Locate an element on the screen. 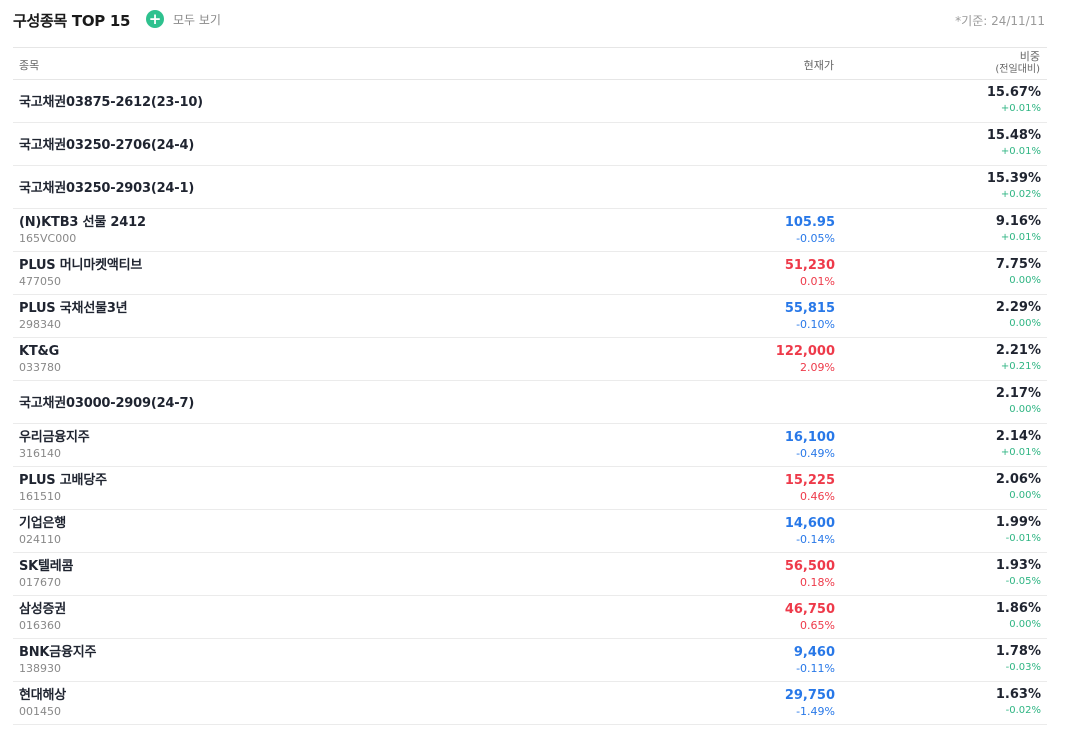 Image resolution: width=1065 pixels, height=731 pixels. weight-block: 1.78% -0.03% is located at coordinates (1018, 659).